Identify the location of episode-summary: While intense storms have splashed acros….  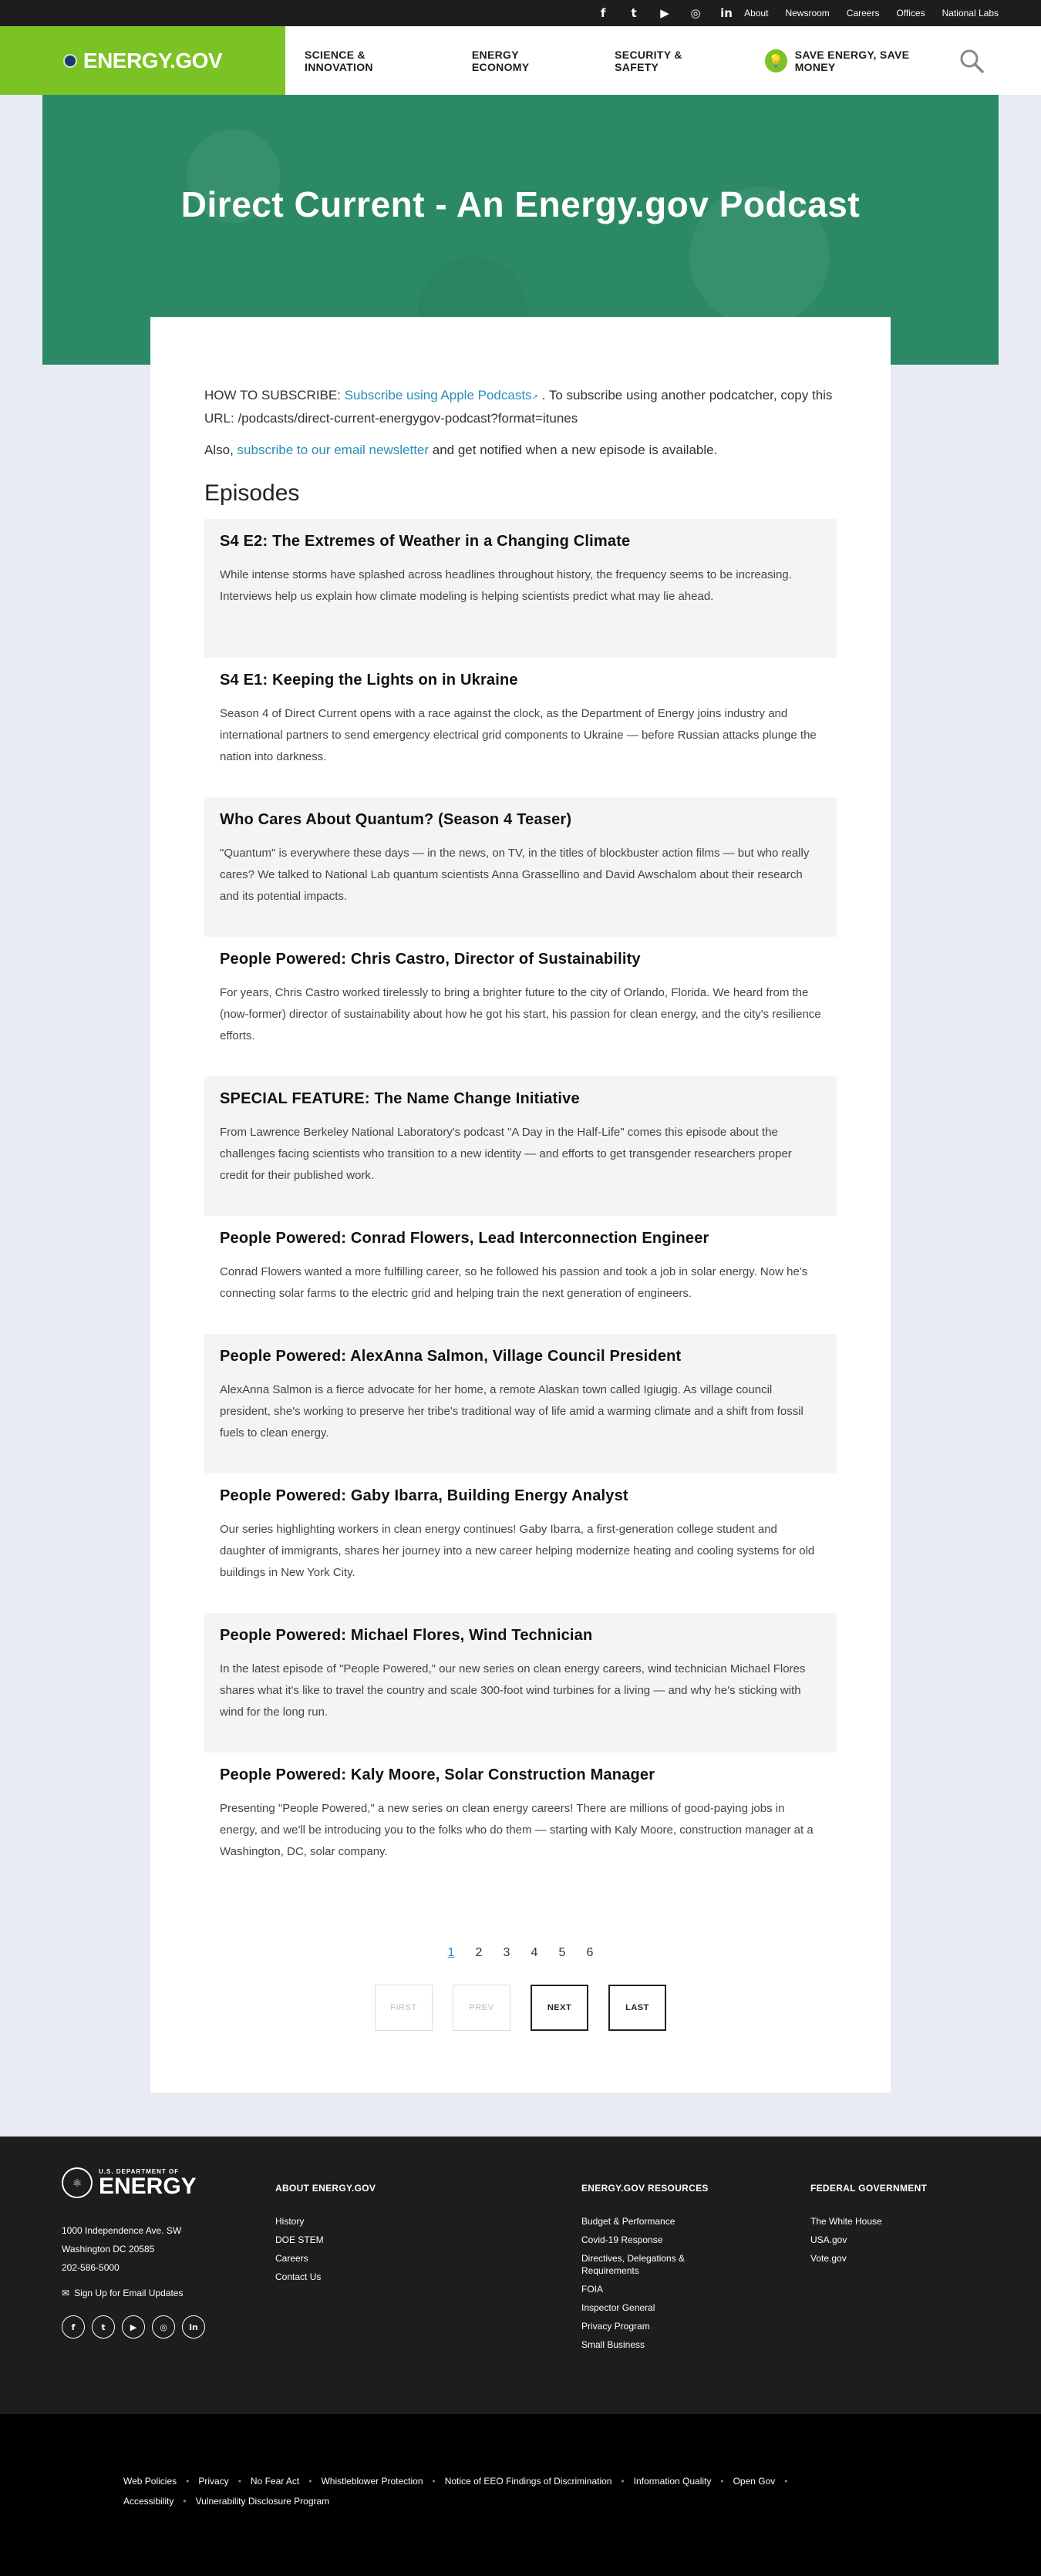
(506, 585).